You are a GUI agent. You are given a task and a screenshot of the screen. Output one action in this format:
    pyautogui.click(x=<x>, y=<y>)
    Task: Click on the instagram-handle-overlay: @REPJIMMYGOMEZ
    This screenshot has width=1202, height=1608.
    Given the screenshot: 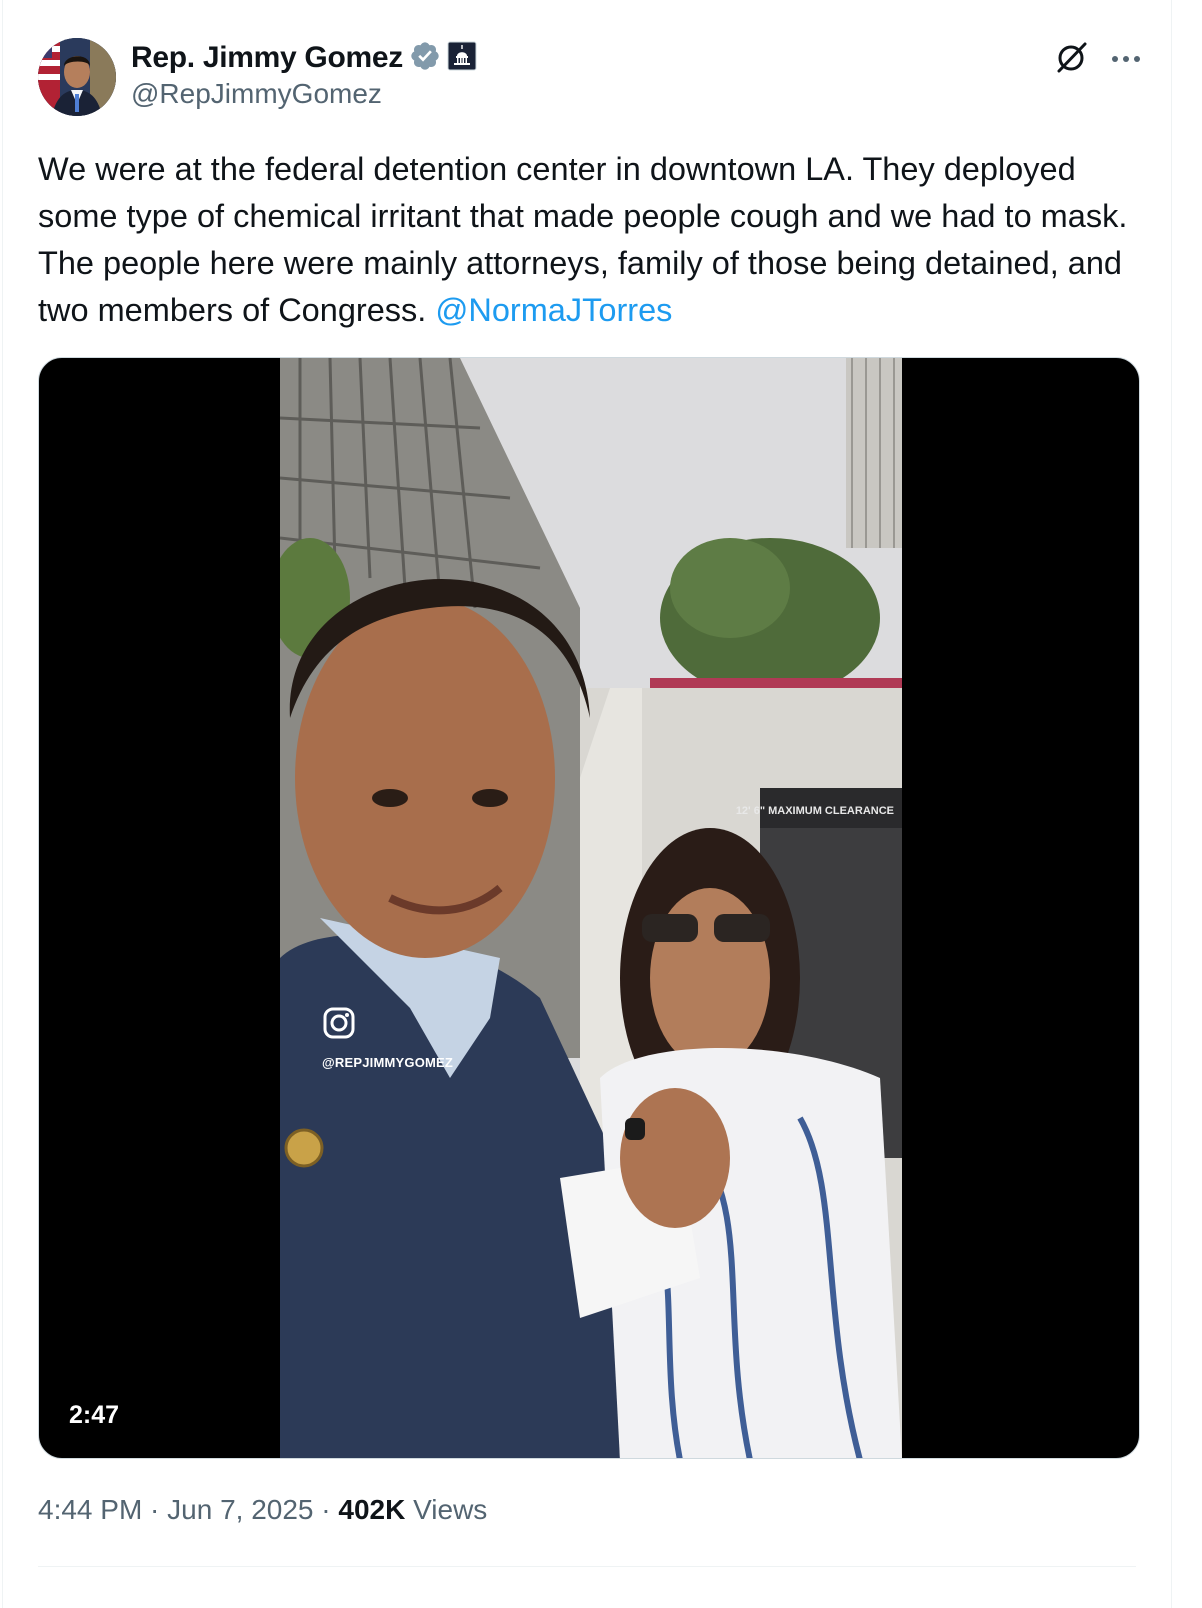 What is the action you would take?
    pyautogui.click(x=388, y=1062)
    